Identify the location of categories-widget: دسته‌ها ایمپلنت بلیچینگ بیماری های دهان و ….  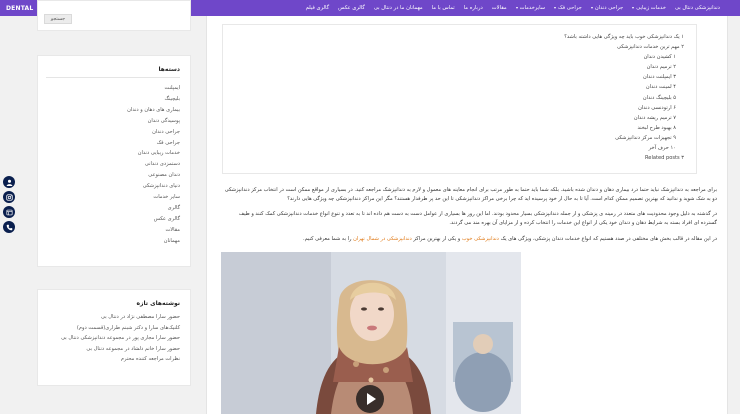
(114, 161).